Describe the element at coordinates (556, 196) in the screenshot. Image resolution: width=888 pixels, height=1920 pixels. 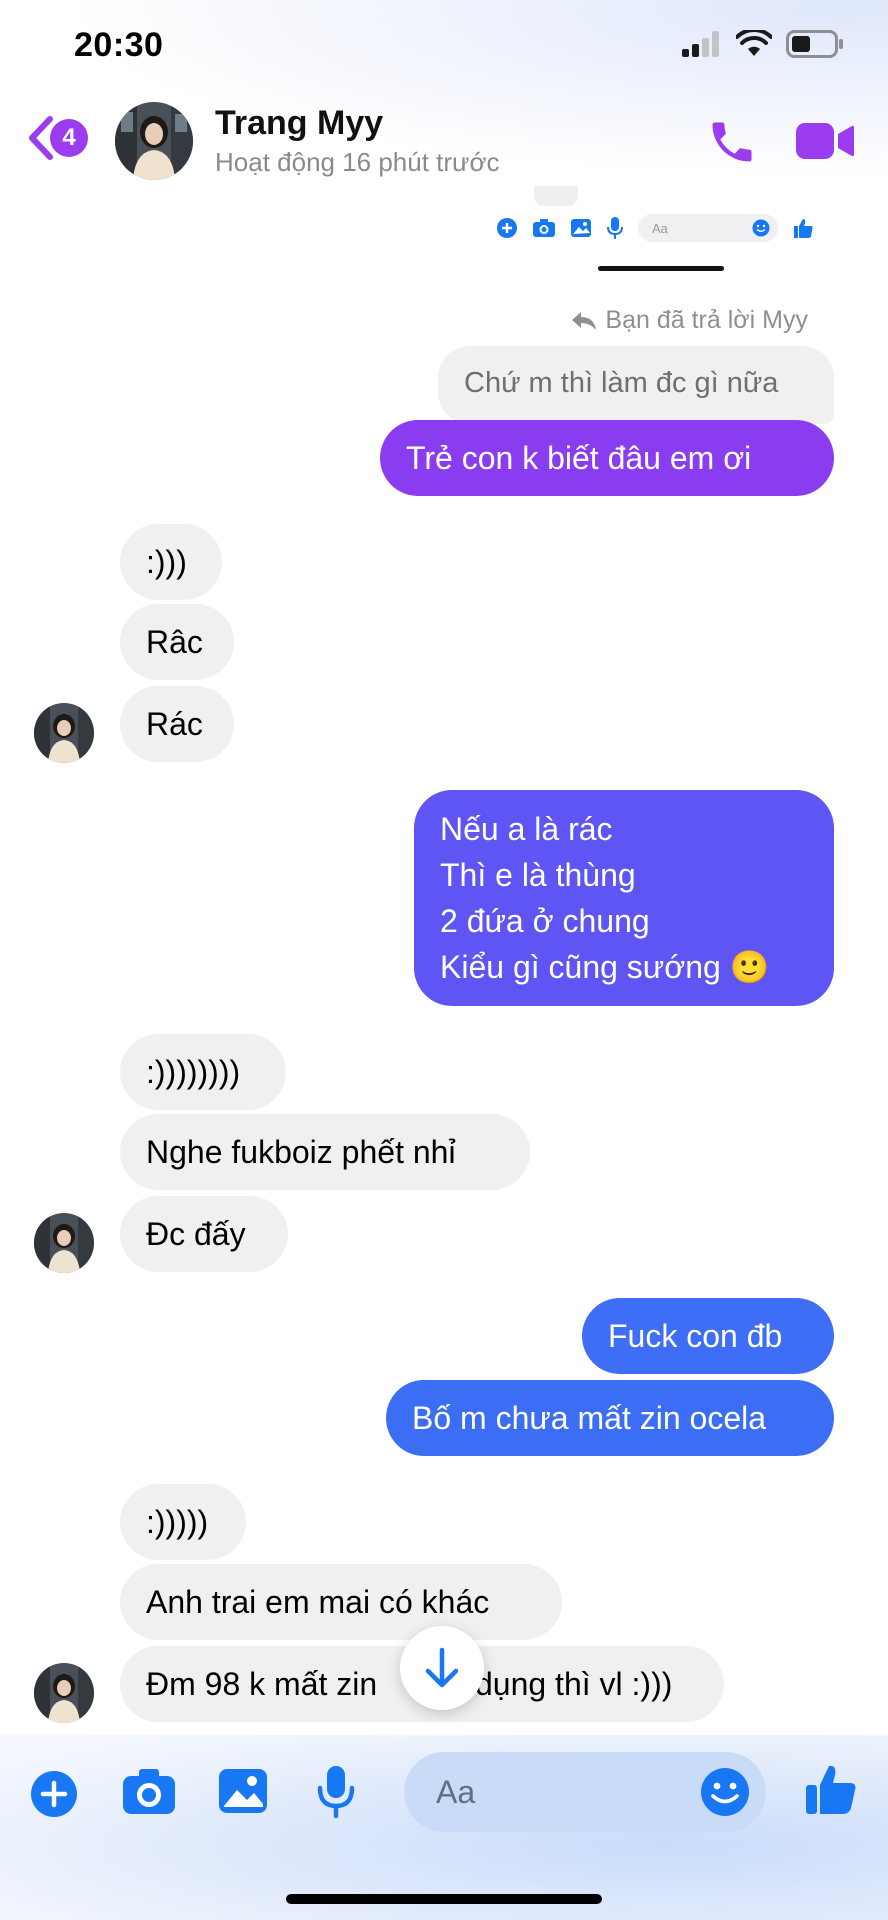
I see `embedded-bubble-fragment` at that location.